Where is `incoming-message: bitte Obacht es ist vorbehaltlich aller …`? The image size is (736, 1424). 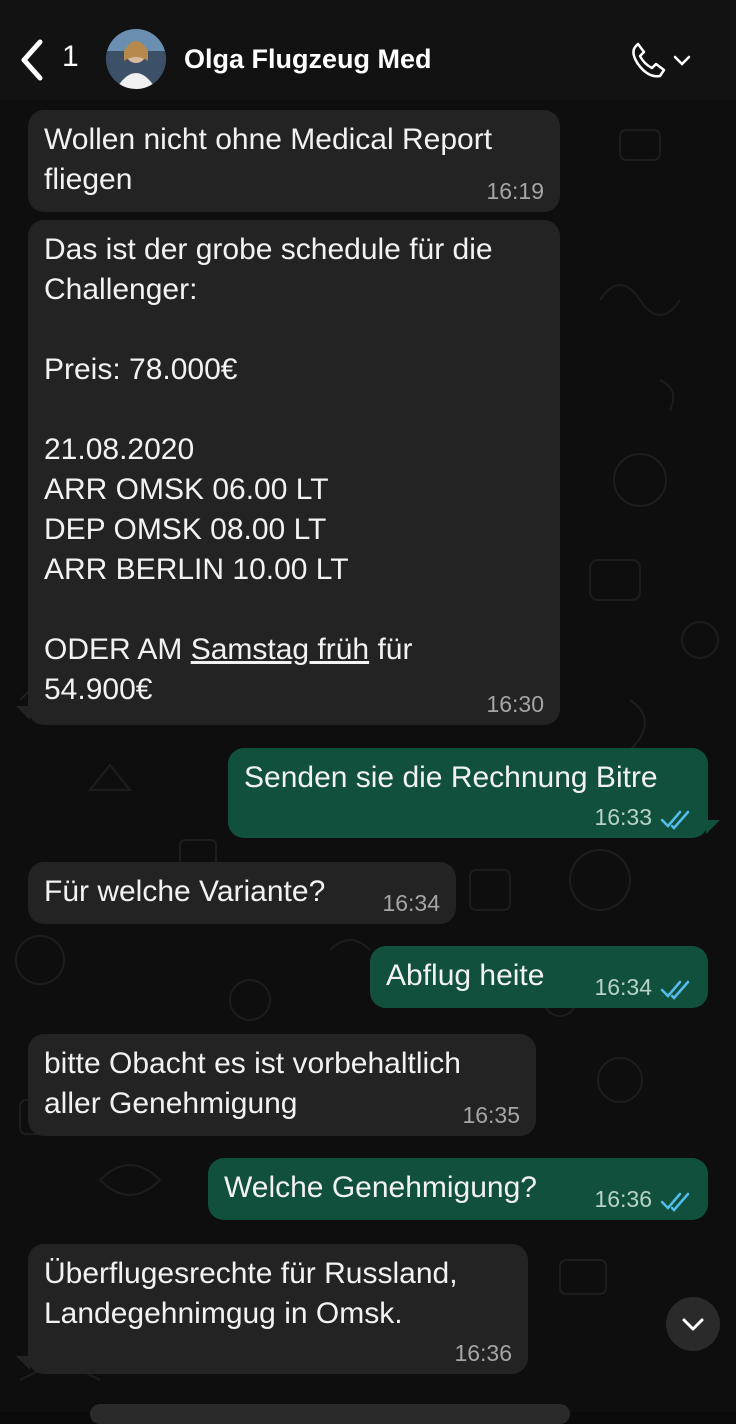
incoming-message: bitte Obacht es ist vorbehaltlich aller … is located at coordinates (282, 1085).